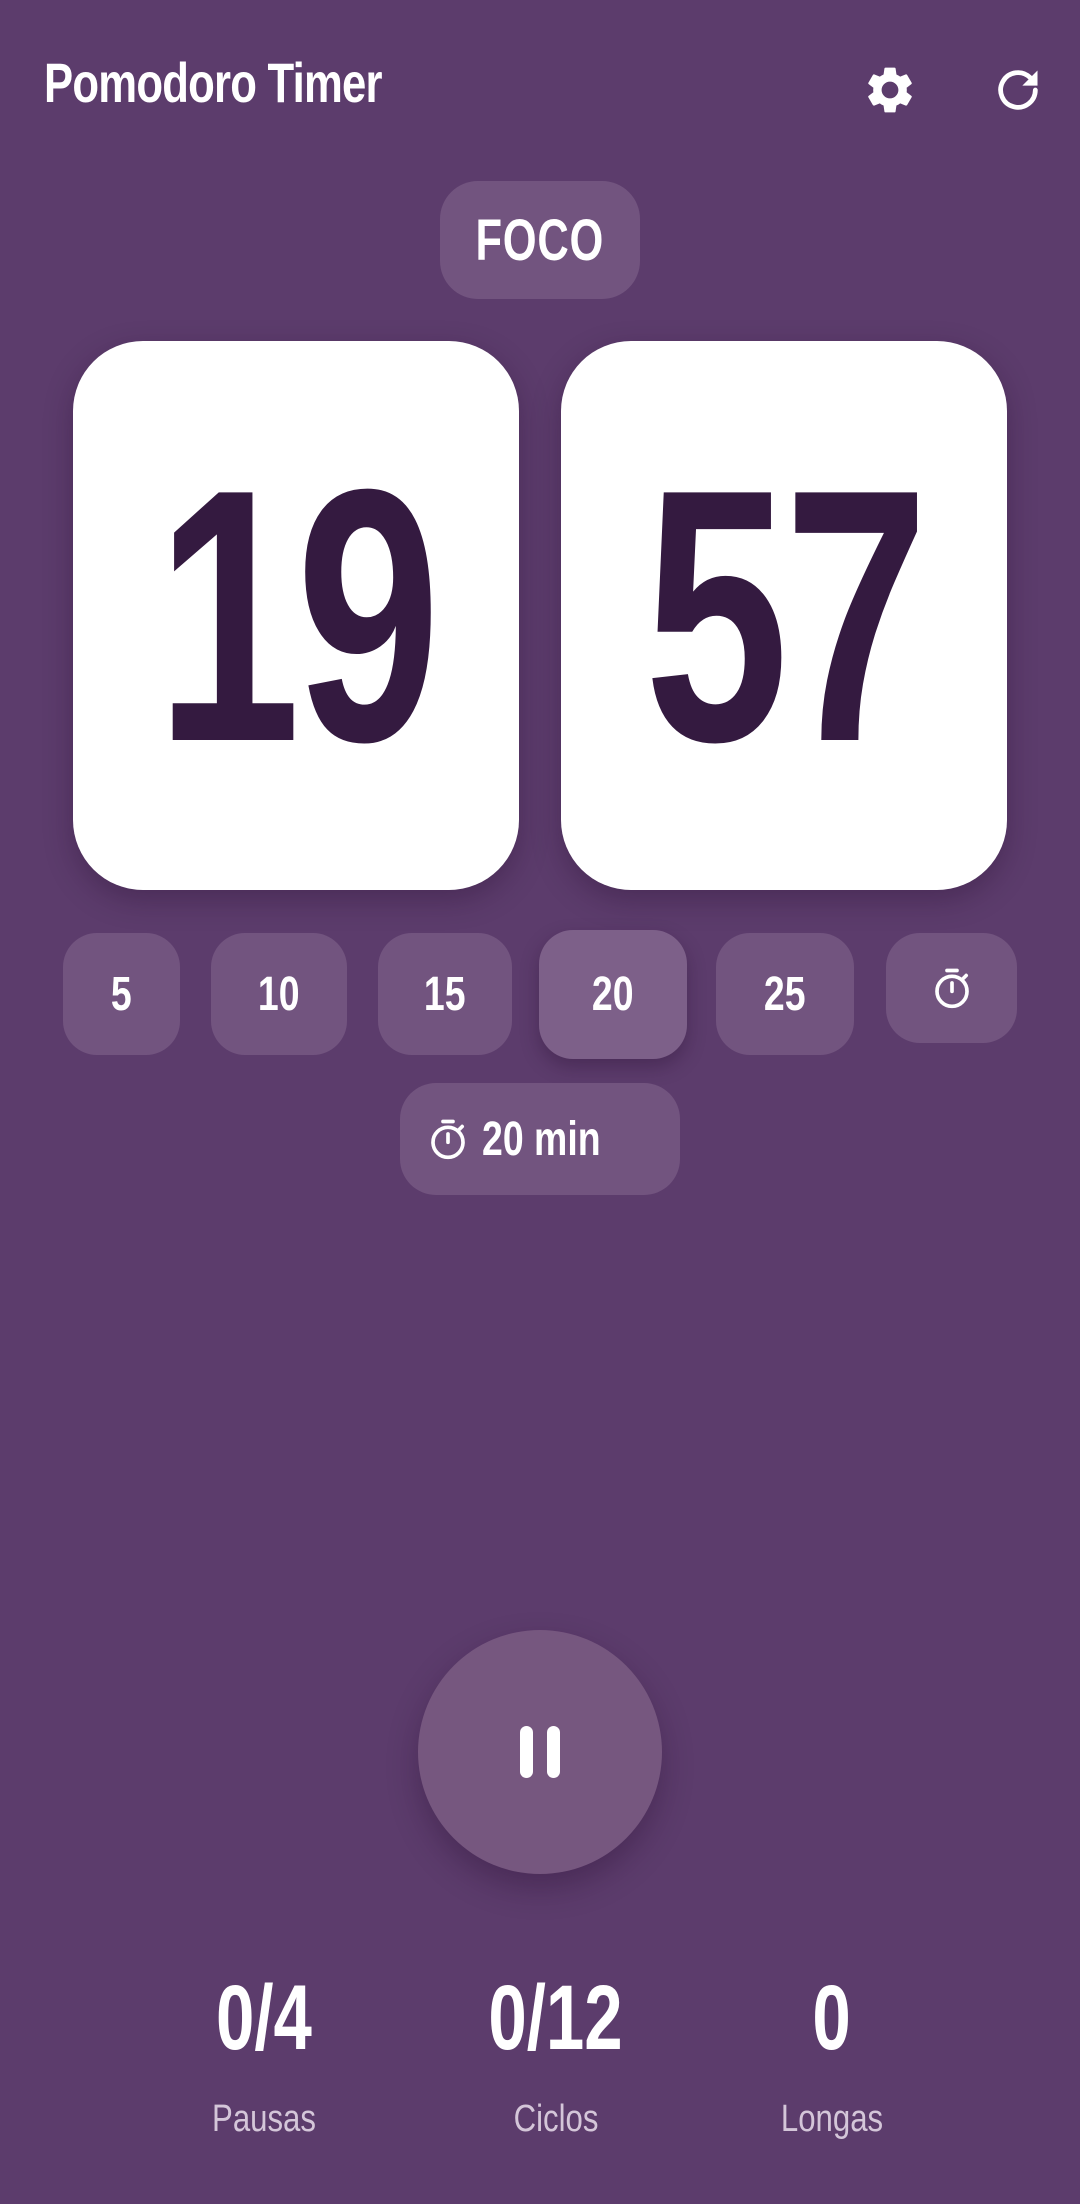 The width and height of the screenshot is (1080, 2204). Describe the element at coordinates (832, 2119) in the screenshot. I see `stat-caption: Longas` at that location.